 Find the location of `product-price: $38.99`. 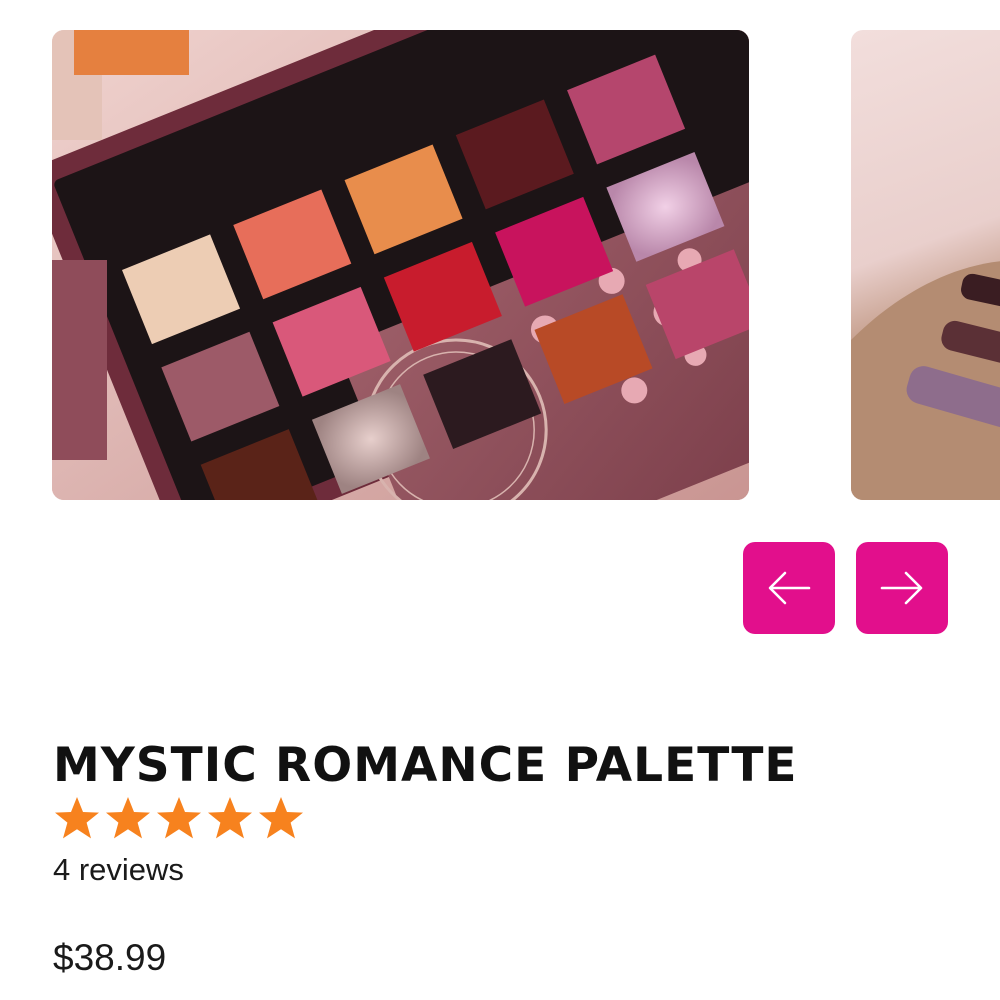

product-price: $38.99 is located at coordinates (110, 957).